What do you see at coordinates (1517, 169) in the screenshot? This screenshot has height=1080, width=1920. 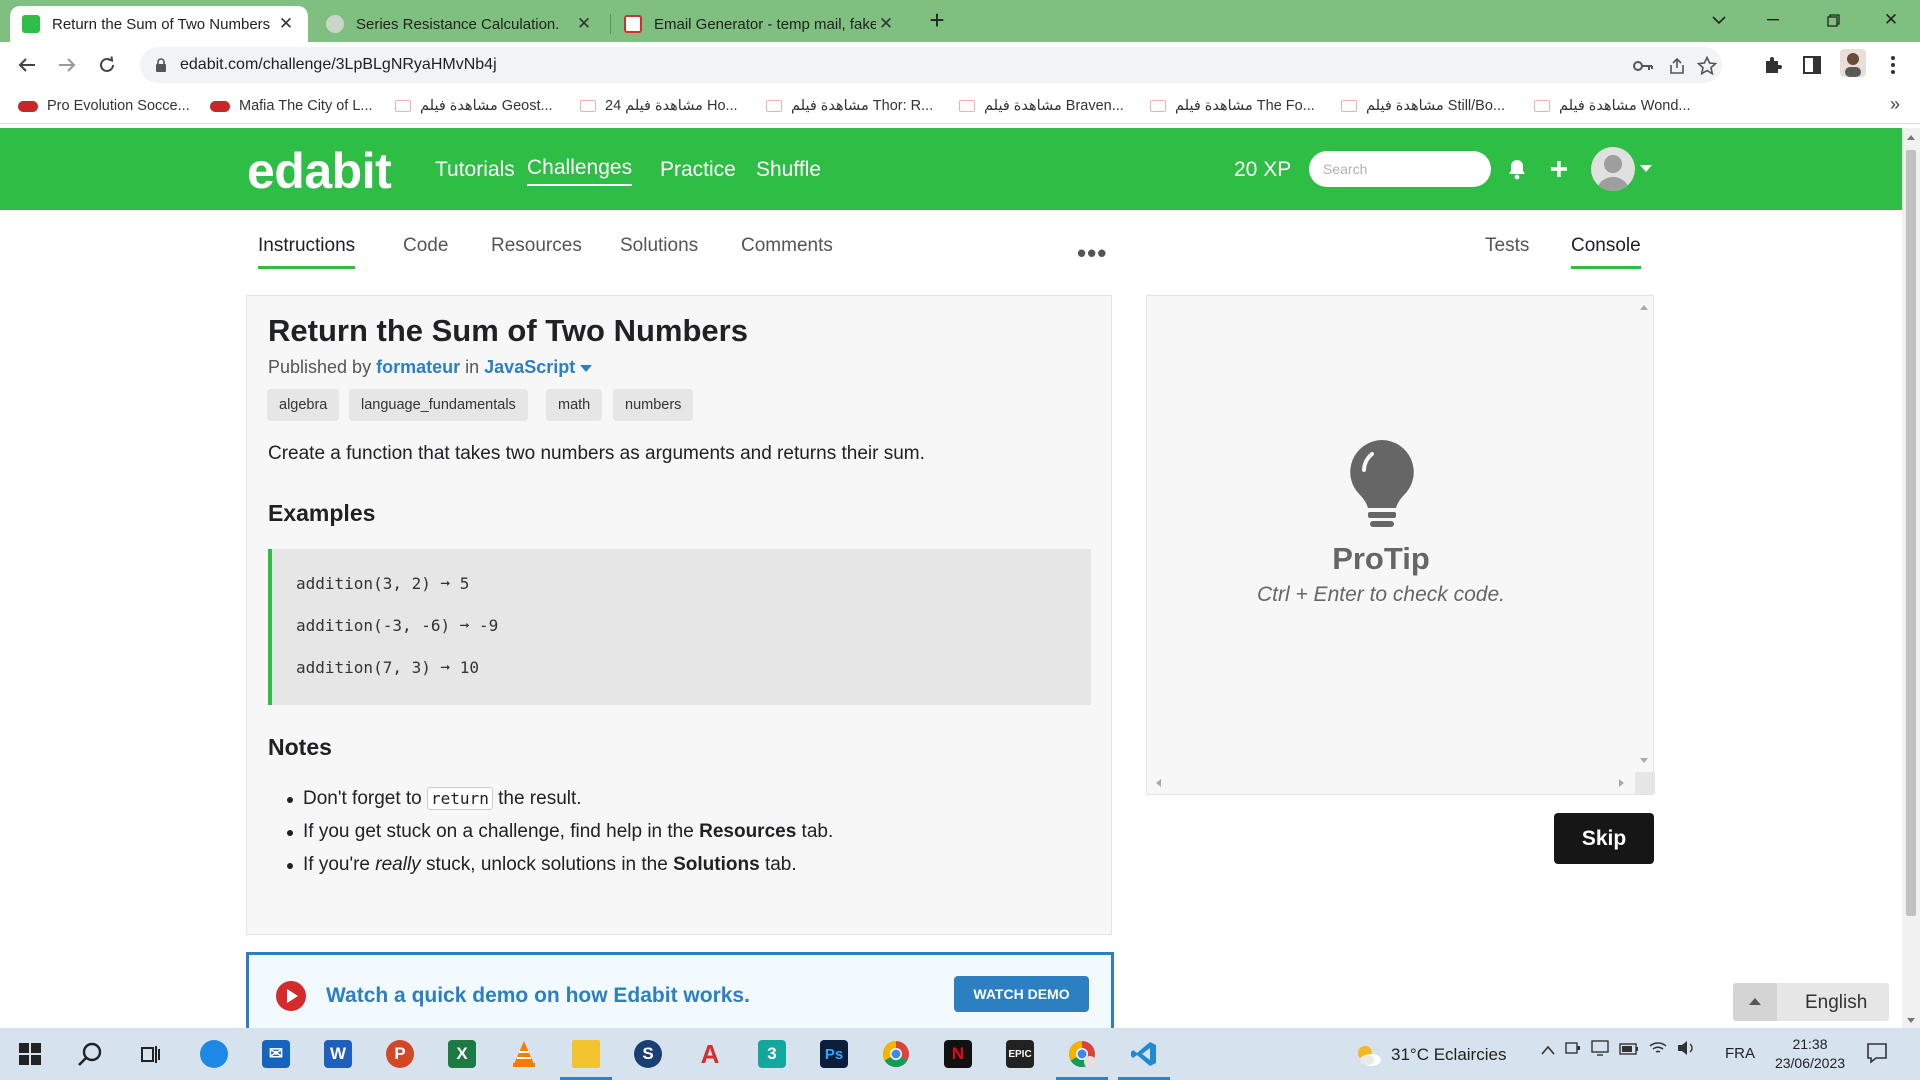 I see `bell-icon` at bounding box center [1517, 169].